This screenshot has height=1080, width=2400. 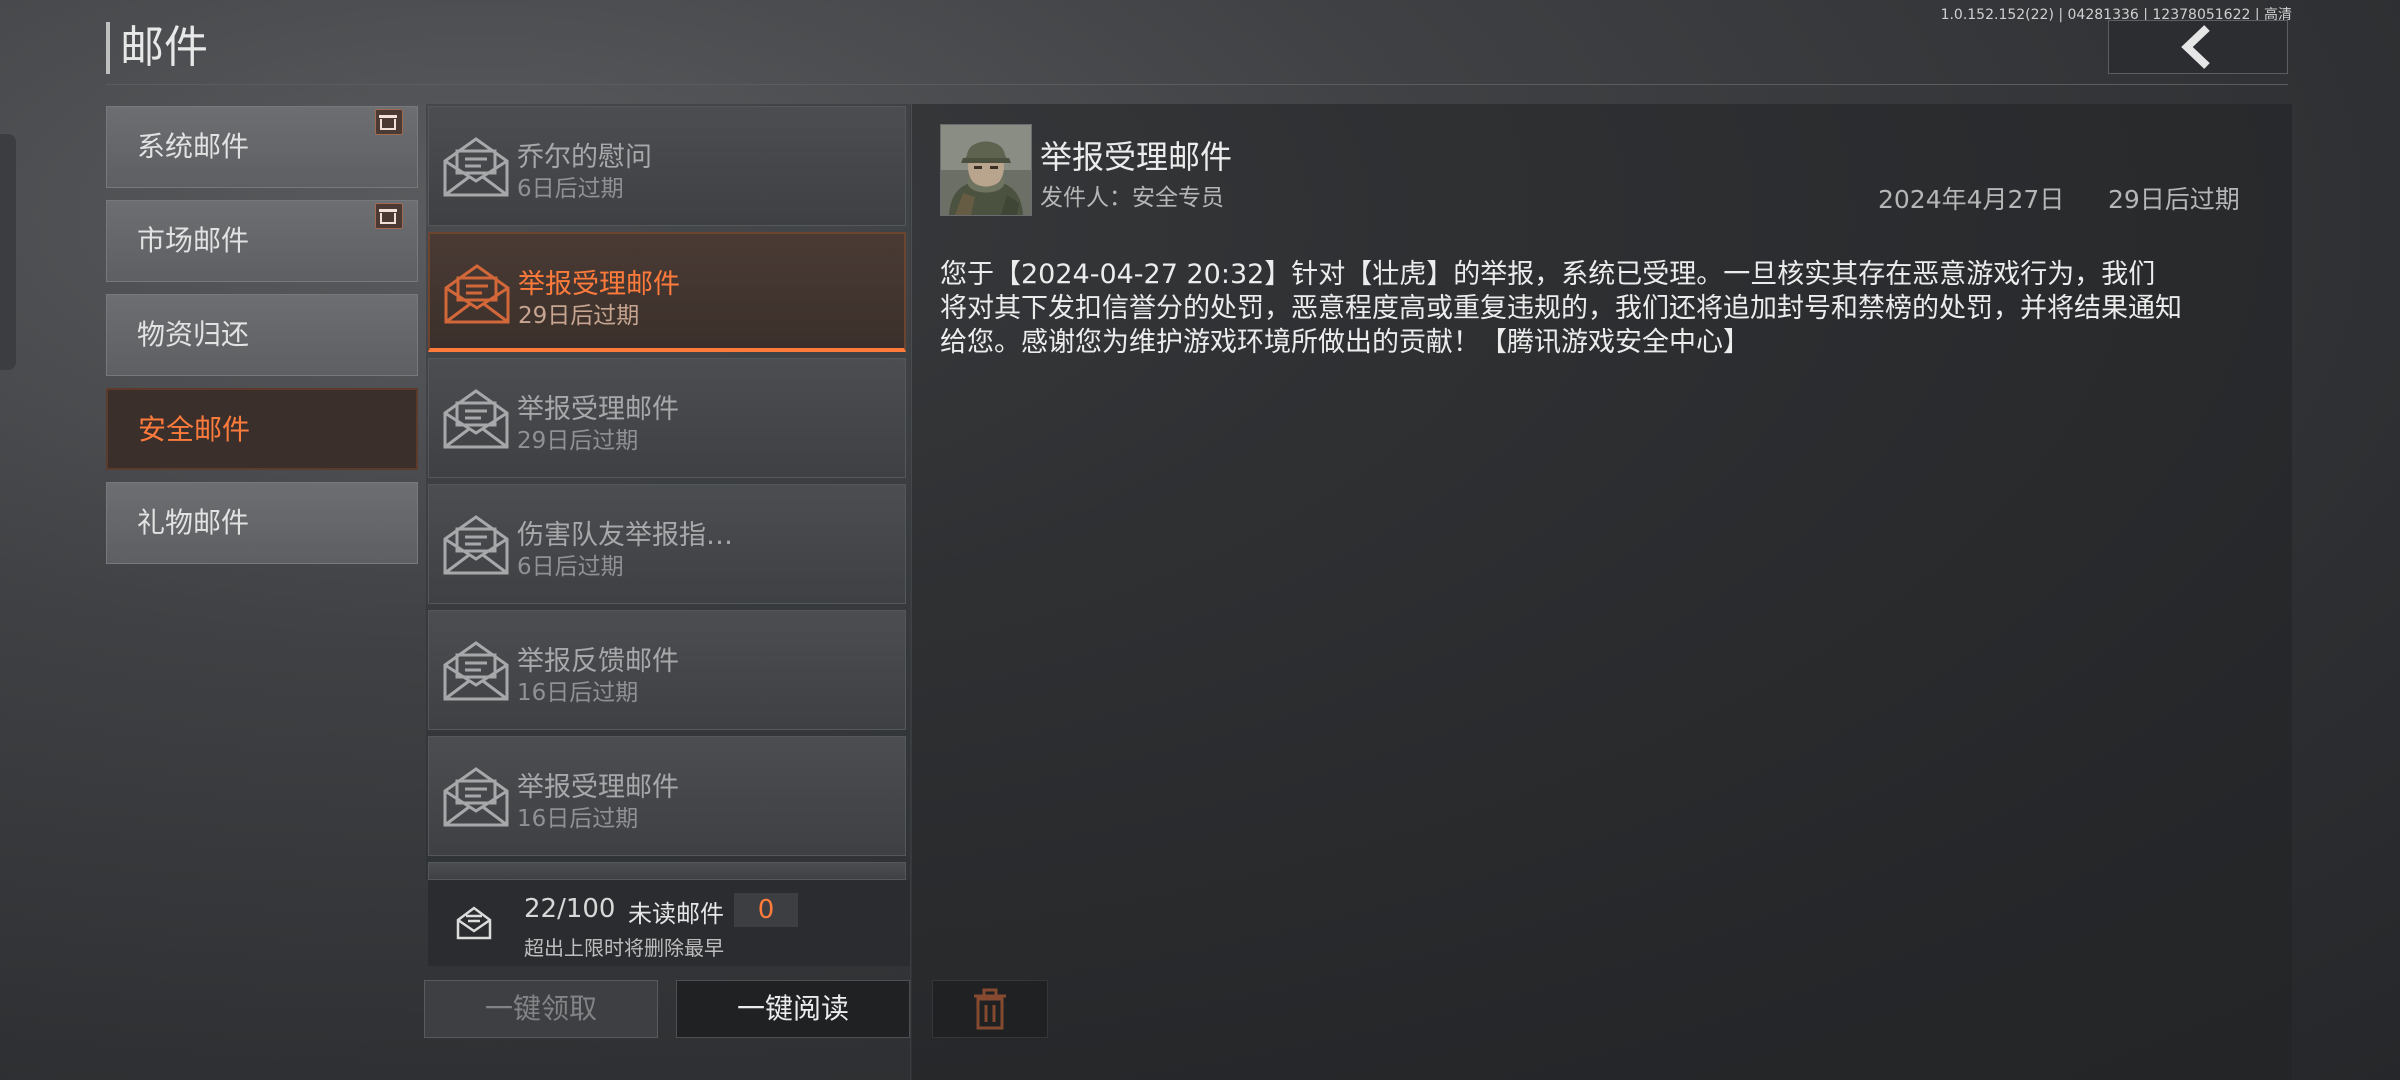 I want to click on mail-list: 乔尔的慰问 6日后过期 举报受理邮件 29日后过期 举报受理邮件 29日后过期, so click(x=668, y=492).